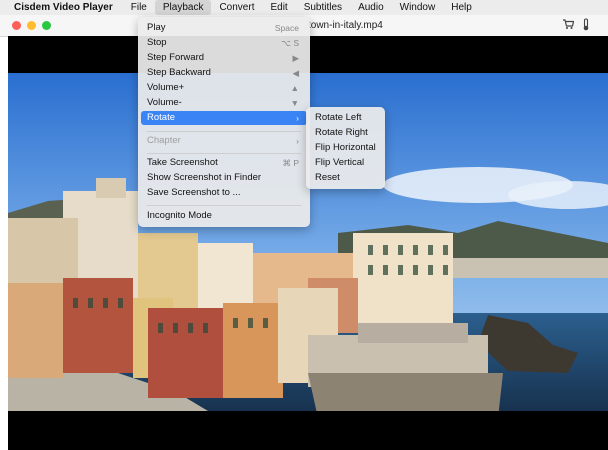 This screenshot has width=608, height=450. What do you see at coordinates (371, 7) in the screenshot?
I see `menu-audio: Audio` at bounding box center [371, 7].